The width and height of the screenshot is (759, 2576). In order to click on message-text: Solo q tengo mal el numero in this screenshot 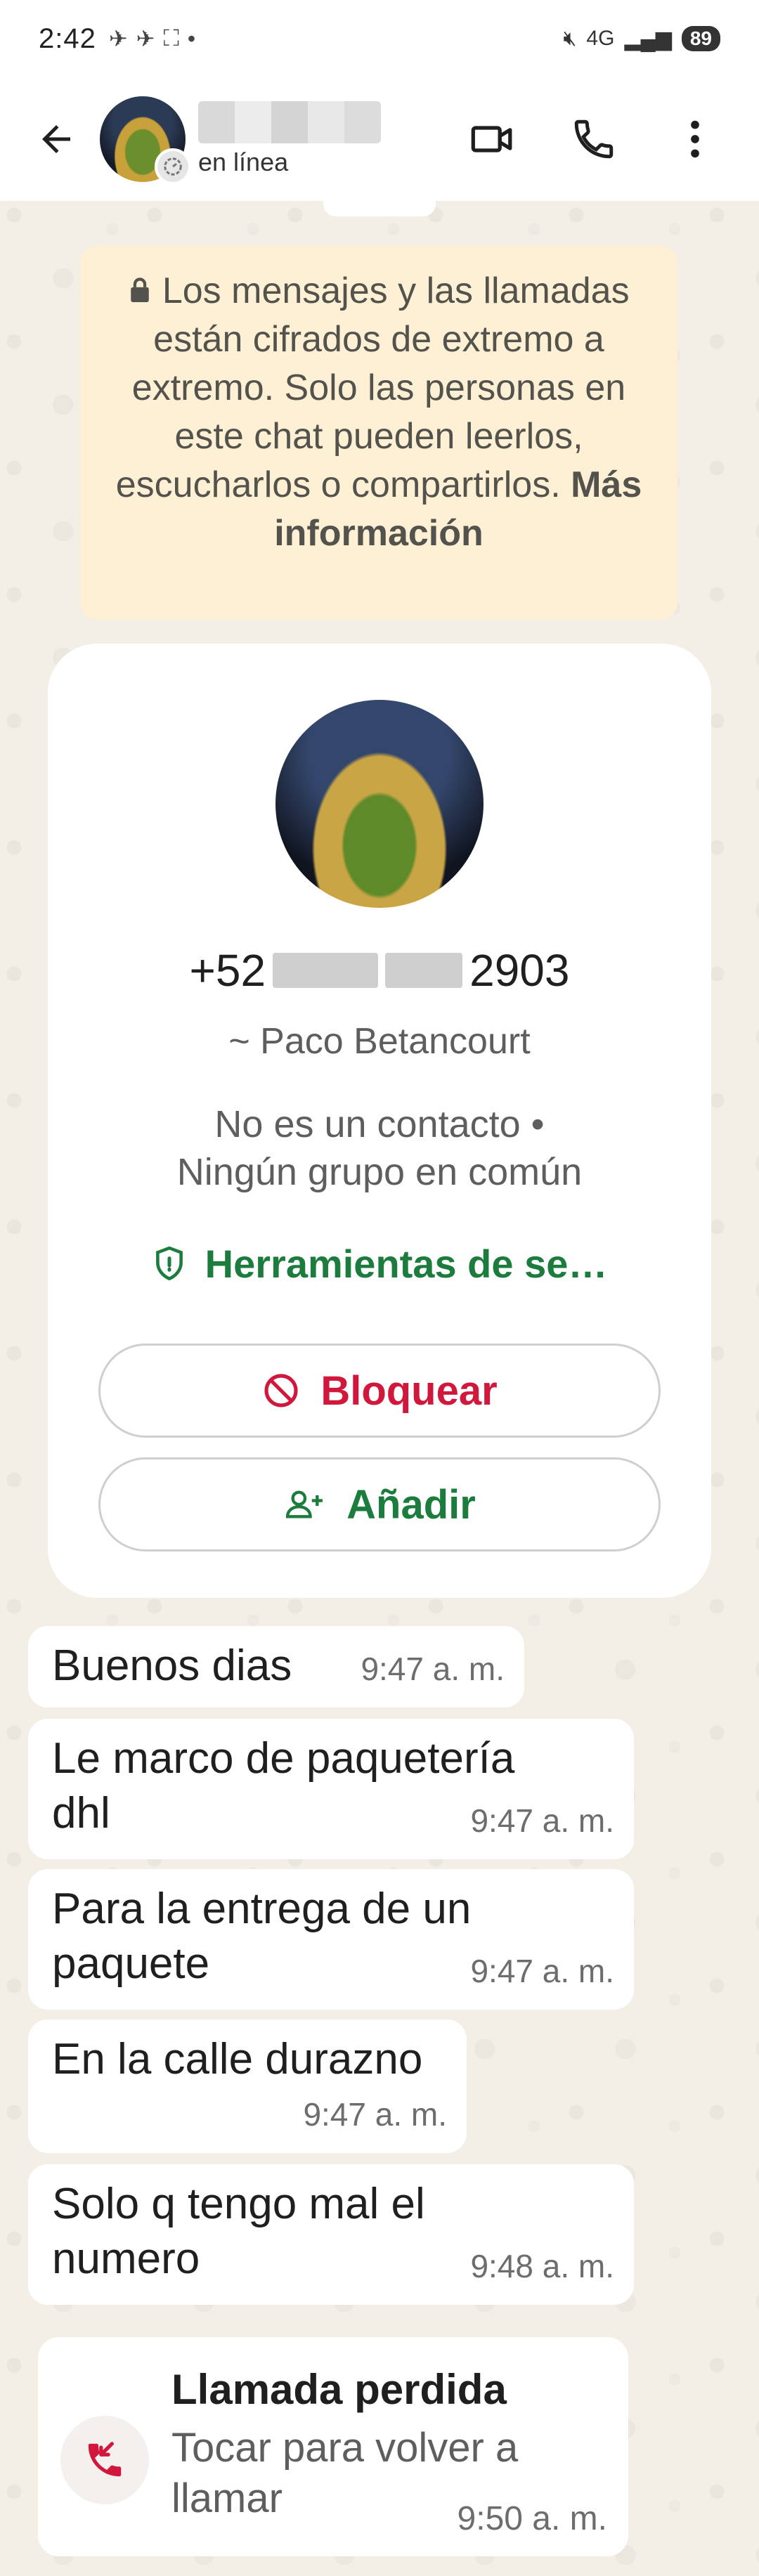, I will do `click(238, 2231)`.